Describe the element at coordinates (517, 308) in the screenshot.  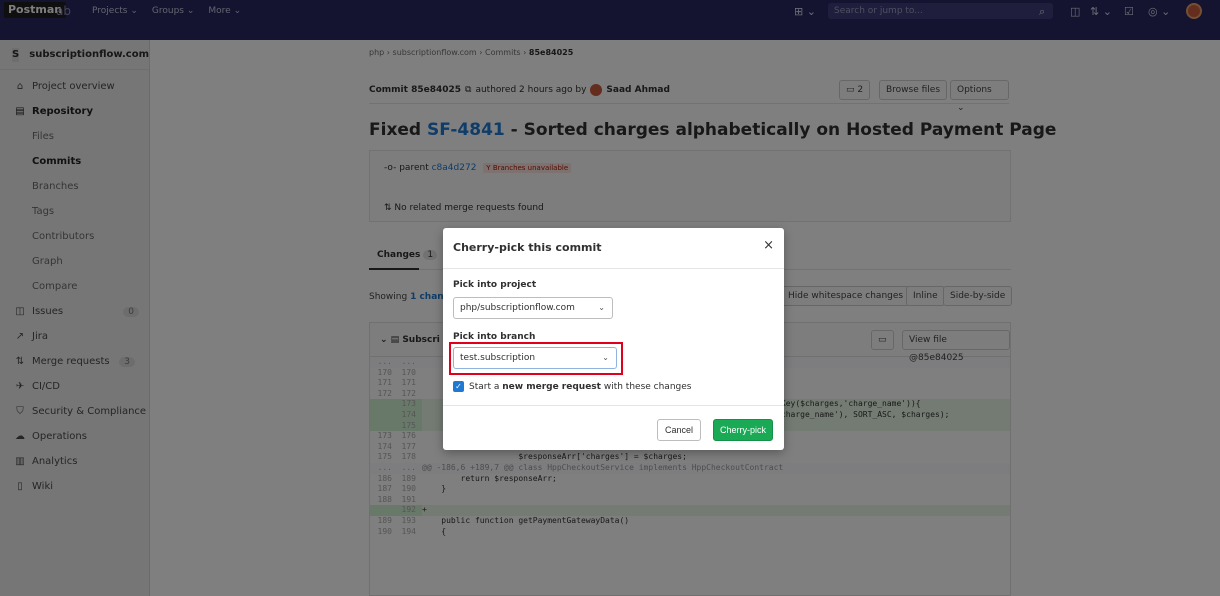
I see `project-value: php/subscriptionflow.com` at that location.